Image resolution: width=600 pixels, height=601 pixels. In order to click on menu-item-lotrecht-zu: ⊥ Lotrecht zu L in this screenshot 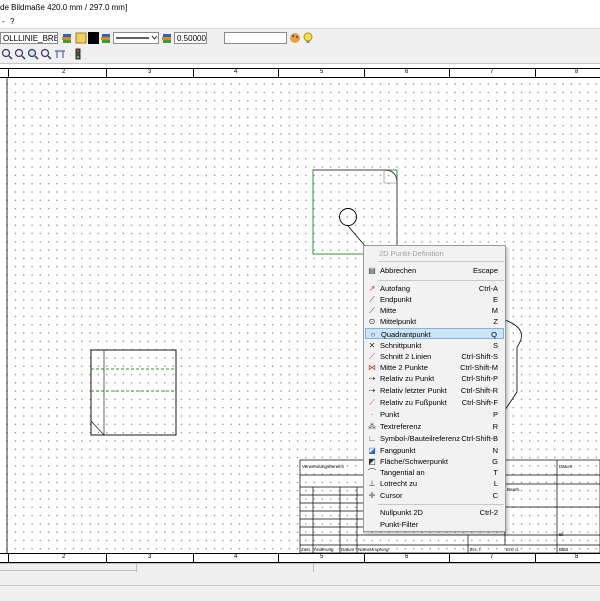, I will do `click(434, 483)`.